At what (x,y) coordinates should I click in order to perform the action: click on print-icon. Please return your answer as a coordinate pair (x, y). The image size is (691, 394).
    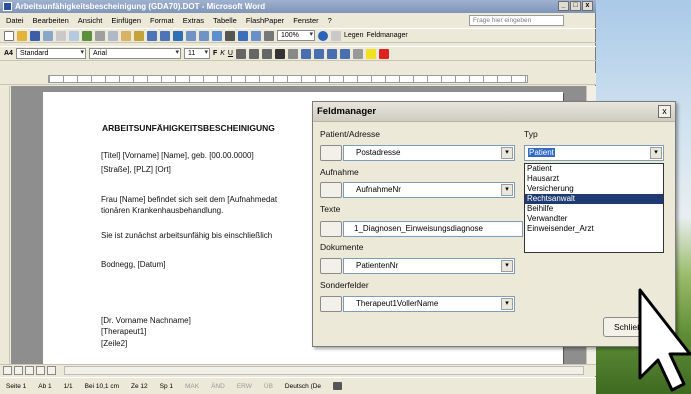
    Looking at the image, I should click on (61, 35).